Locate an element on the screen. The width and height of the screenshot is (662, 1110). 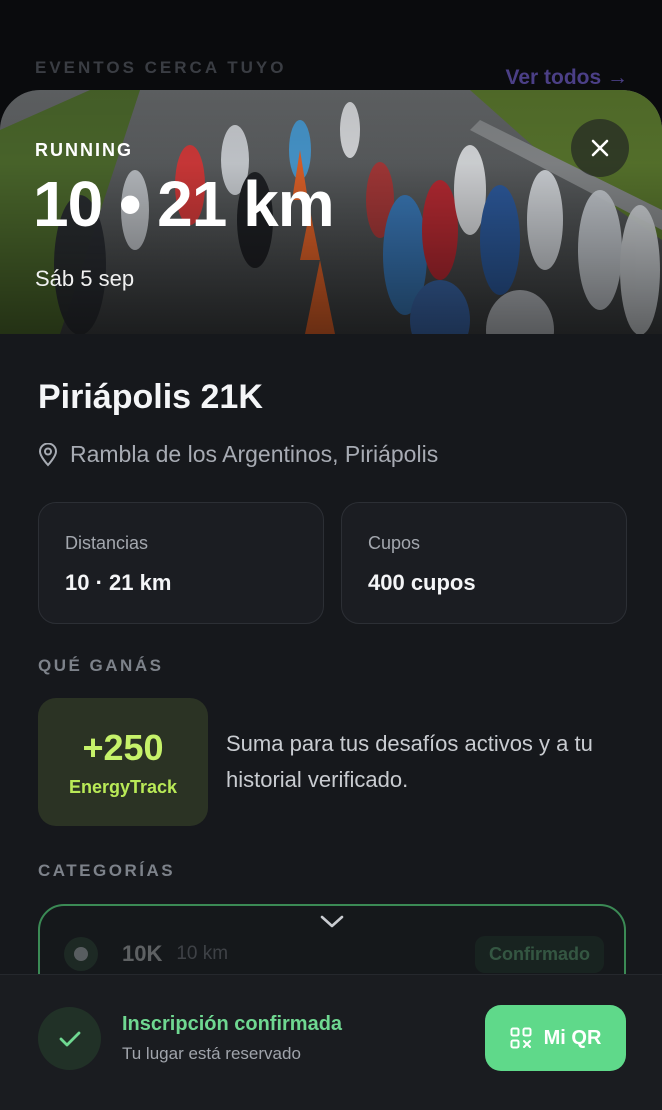
reward-points: +250 is located at coordinates (123, 747).